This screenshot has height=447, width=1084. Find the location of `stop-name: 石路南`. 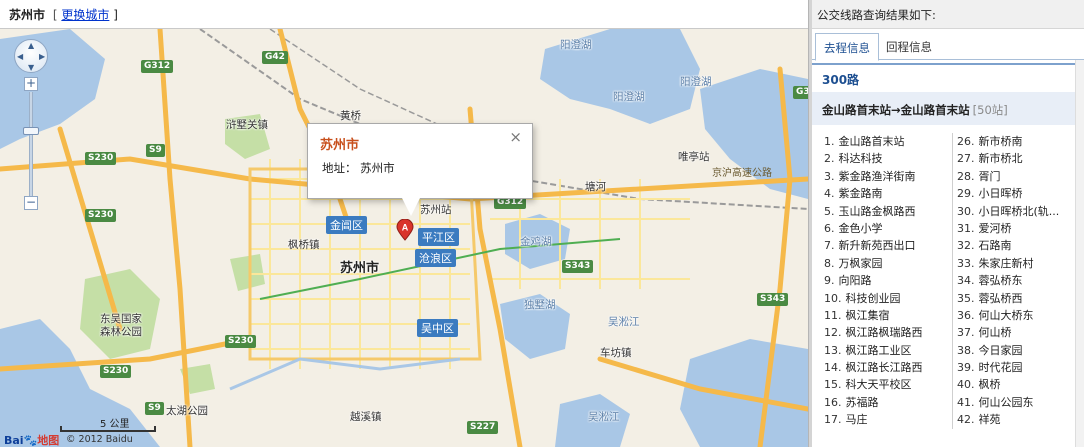

stop-name: 石路南 is located at coordinates (995, 246).